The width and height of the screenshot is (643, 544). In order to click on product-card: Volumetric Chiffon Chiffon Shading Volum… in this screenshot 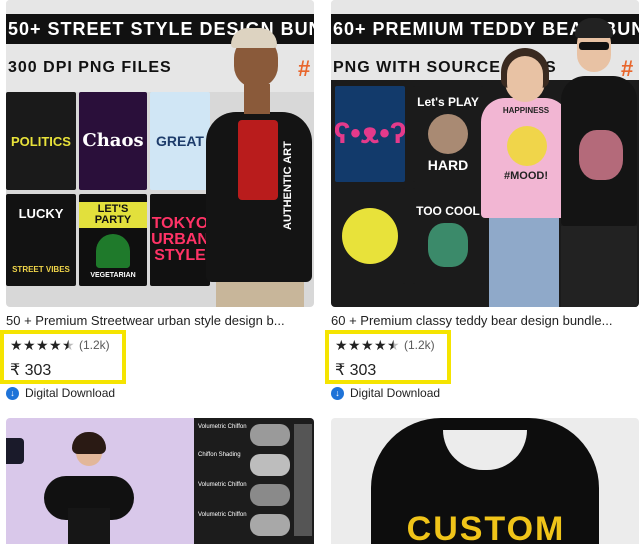, I will do `click(160, 481)`.